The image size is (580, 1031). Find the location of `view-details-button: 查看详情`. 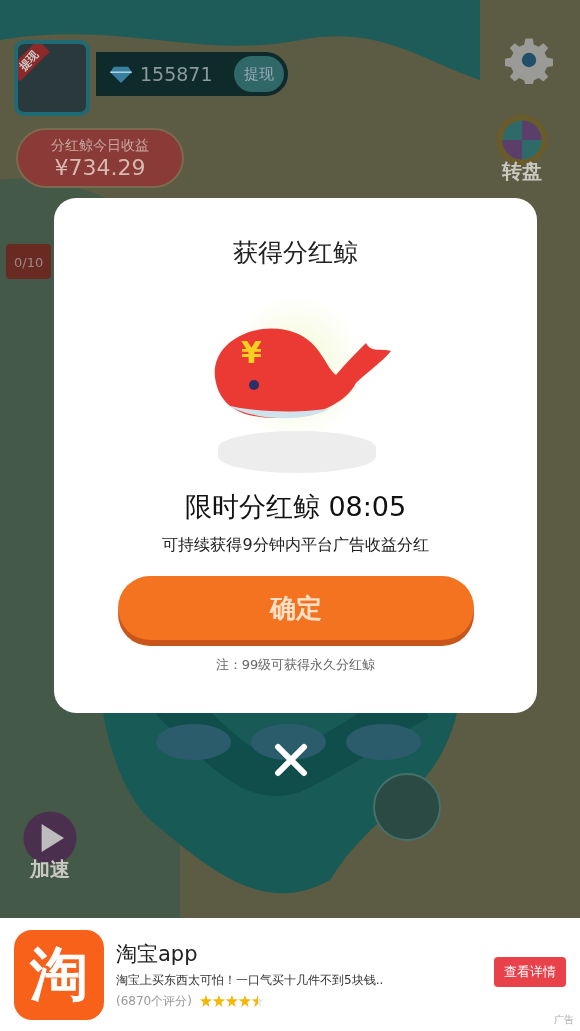

view-details-button: 查看详情 is located at coordinates (530, 971).